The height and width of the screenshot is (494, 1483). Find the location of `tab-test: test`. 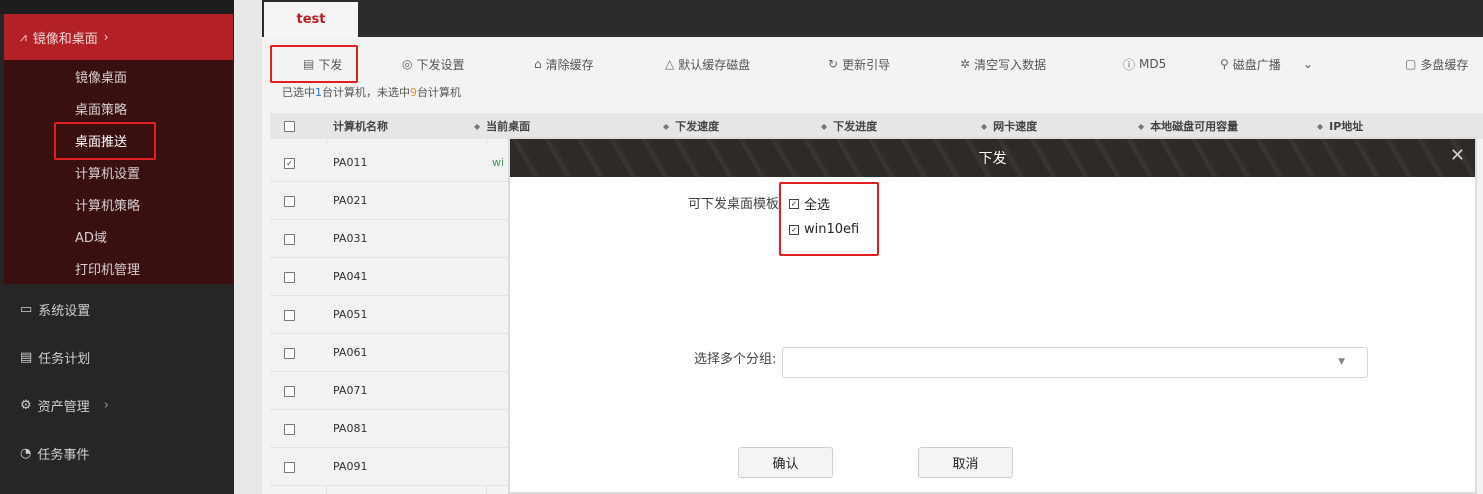

tab-test: test is located at coordinates (311, 19).